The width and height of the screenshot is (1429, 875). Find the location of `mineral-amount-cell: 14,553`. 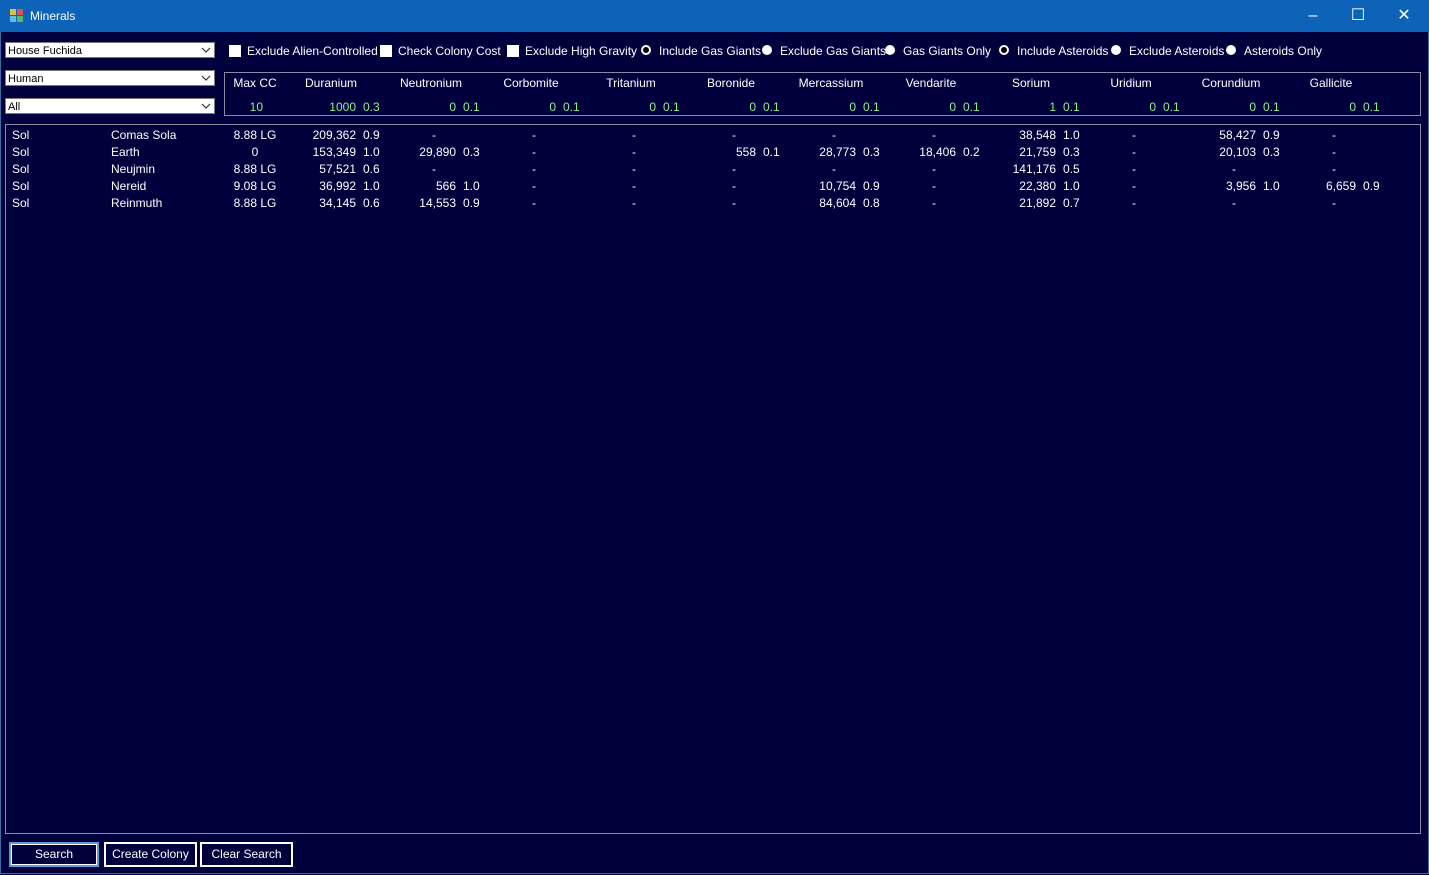

mineral-amount-cell: 14,553 is located at coordinates (437, 203).